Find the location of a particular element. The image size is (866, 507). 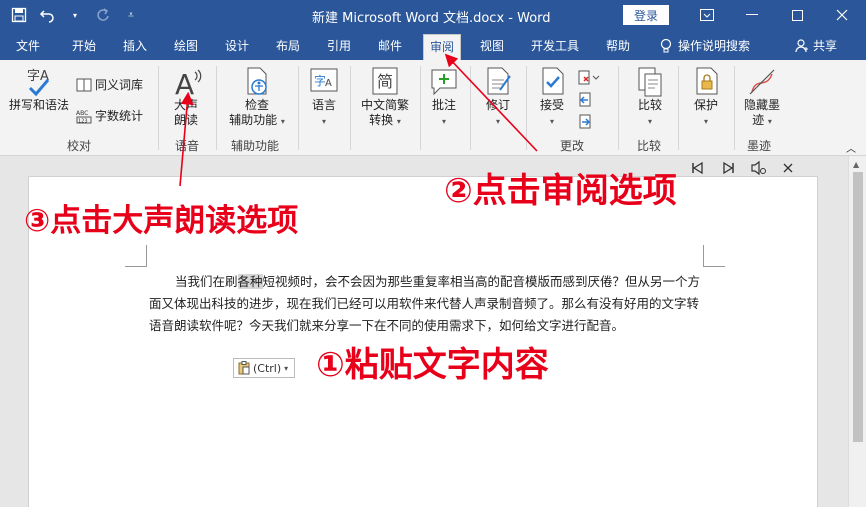

title-bar: ▾ ⩡ 新建 Microsoft Word 文档.docx - Word 登录 is located at coordinates (433, 16).